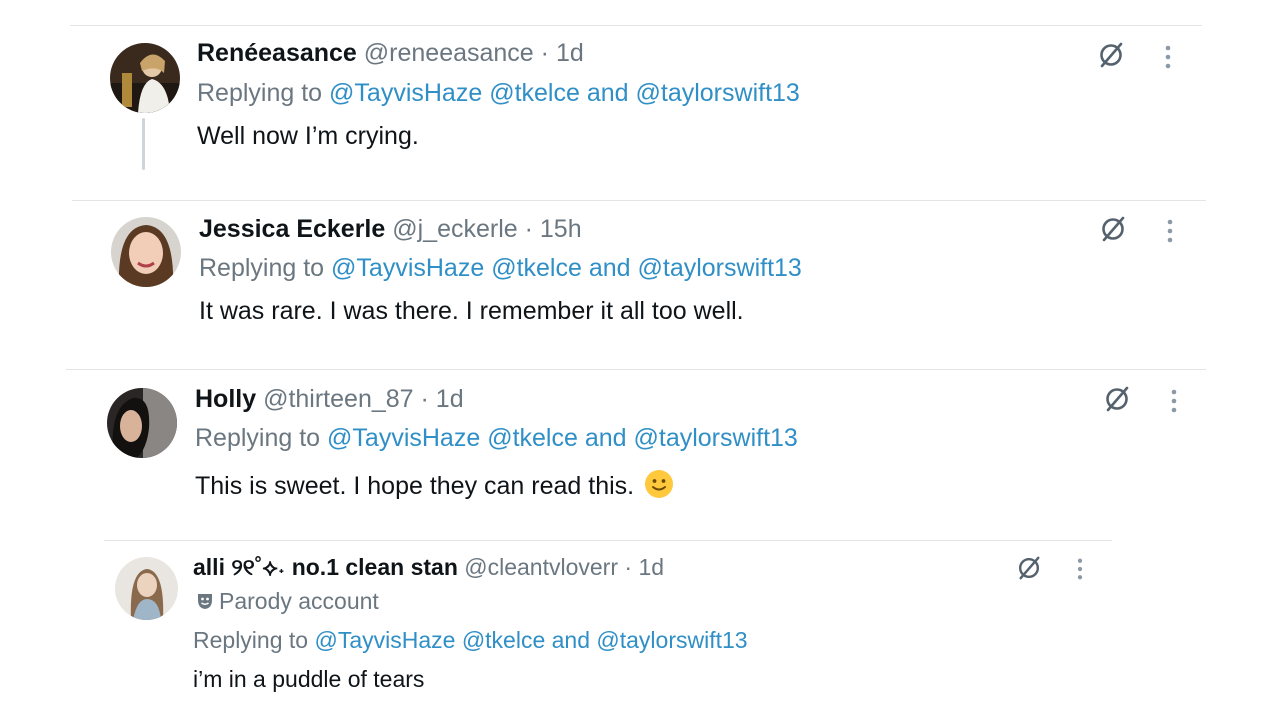  What do you see at coordinates (338, 399) in the screenshot?
I see `handle: @thirteen_87` at bounding box center [338, 399].